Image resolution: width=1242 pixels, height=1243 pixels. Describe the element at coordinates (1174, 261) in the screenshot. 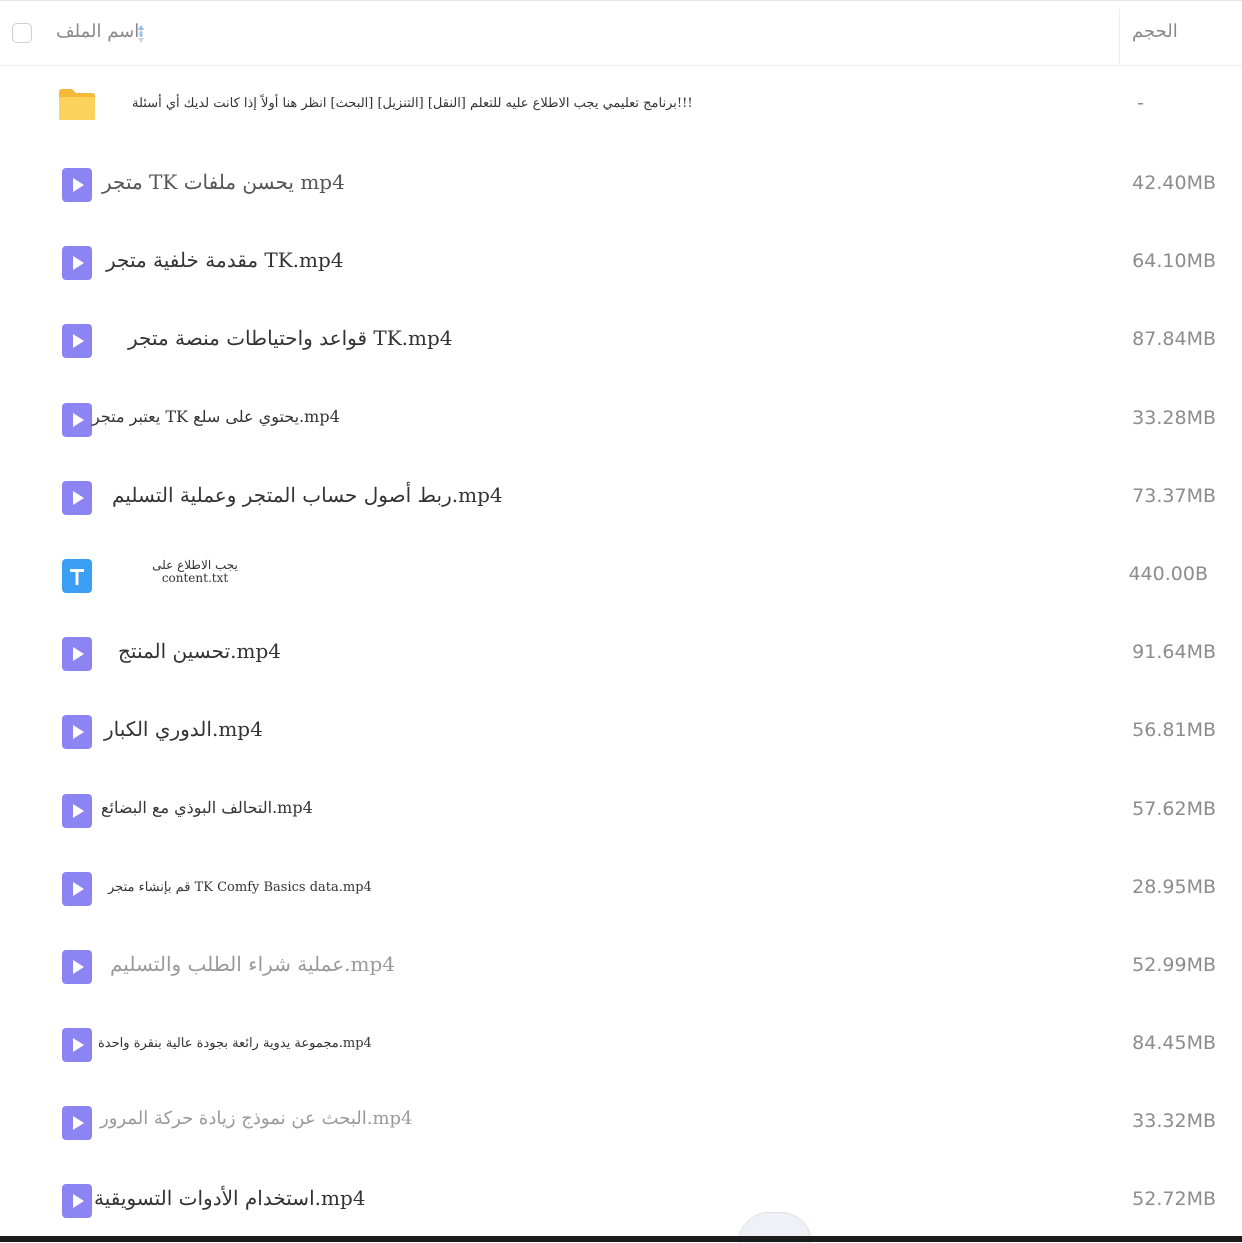

I see `file-size: 64.10MB` at that location.